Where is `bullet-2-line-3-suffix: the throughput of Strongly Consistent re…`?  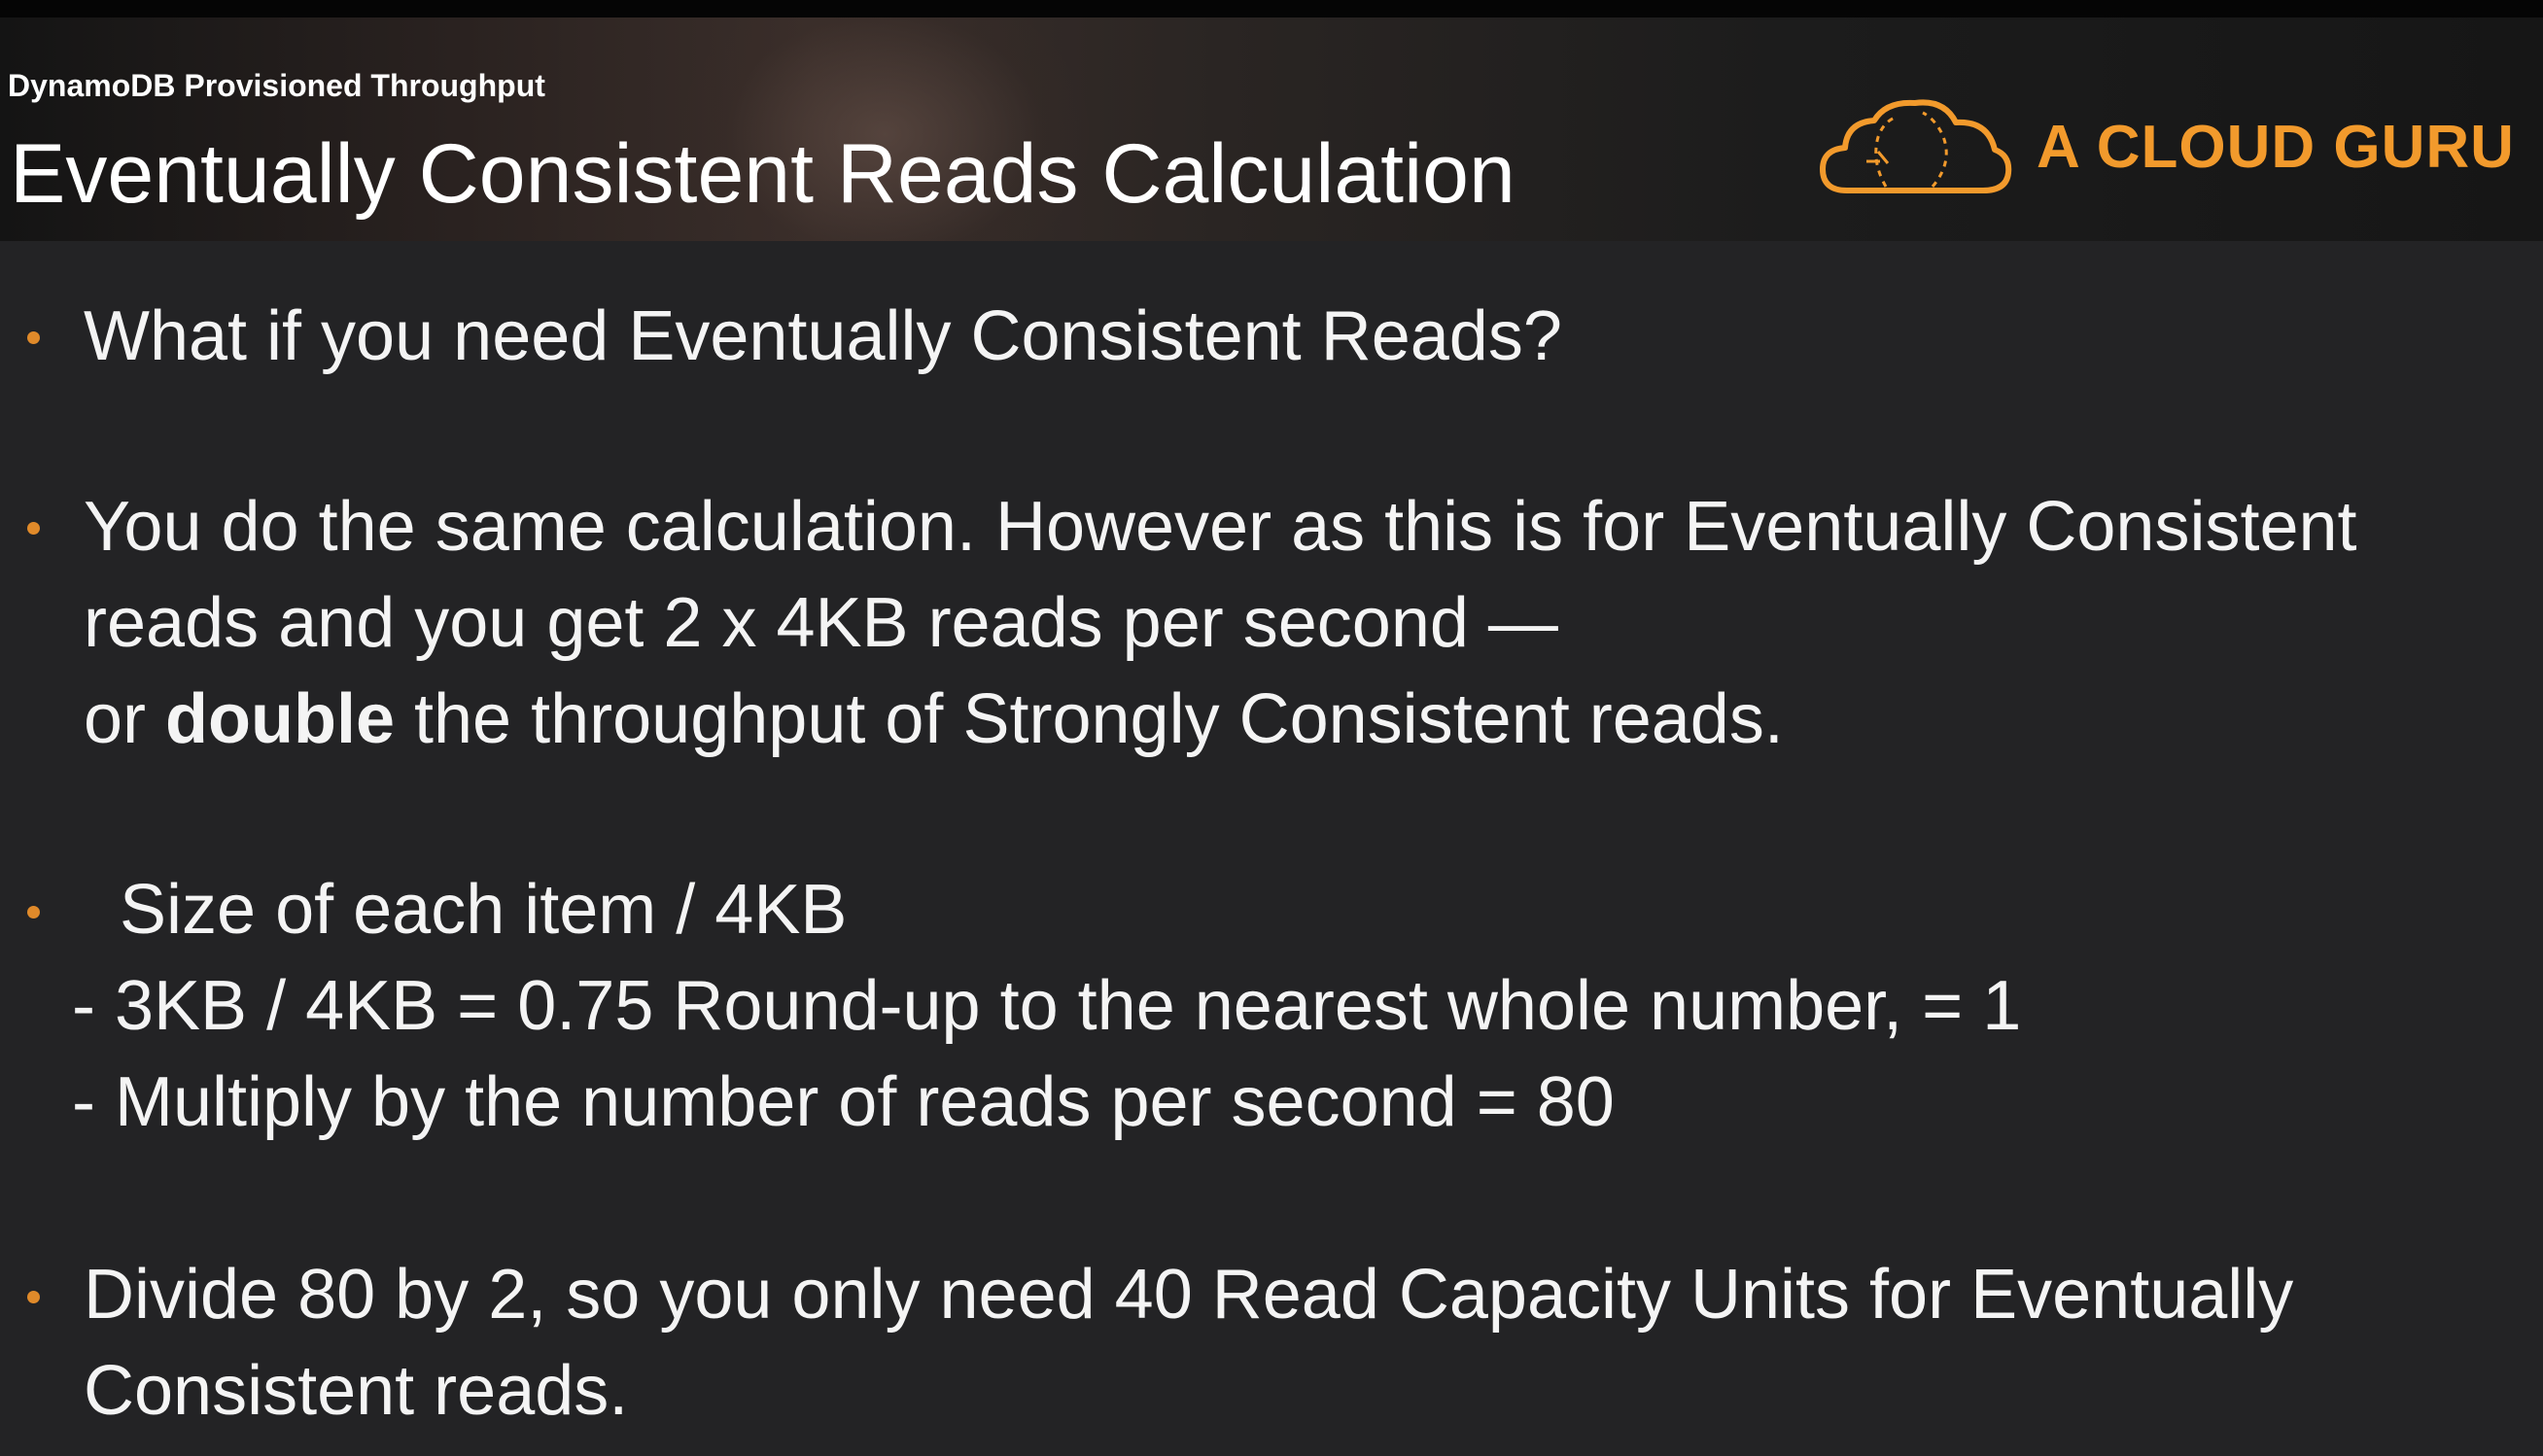
bullet-2-line-3-suffix: the throughput of Strongly Consistent re… is located at coordinates (1089, 719).